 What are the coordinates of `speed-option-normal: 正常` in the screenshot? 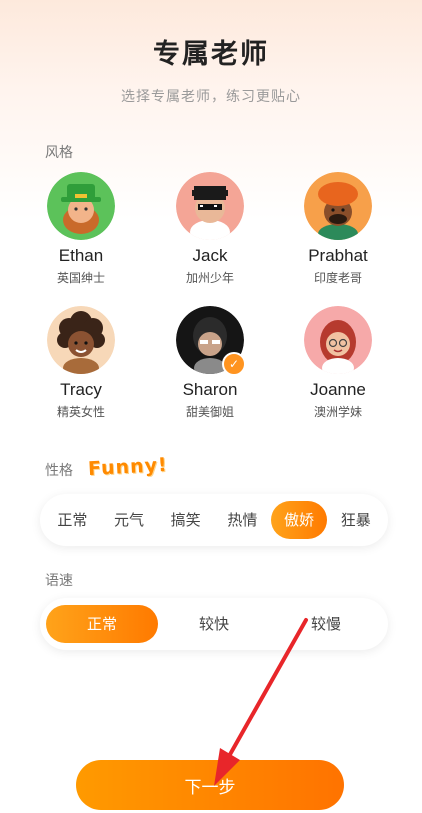 It's located at (102, 624).